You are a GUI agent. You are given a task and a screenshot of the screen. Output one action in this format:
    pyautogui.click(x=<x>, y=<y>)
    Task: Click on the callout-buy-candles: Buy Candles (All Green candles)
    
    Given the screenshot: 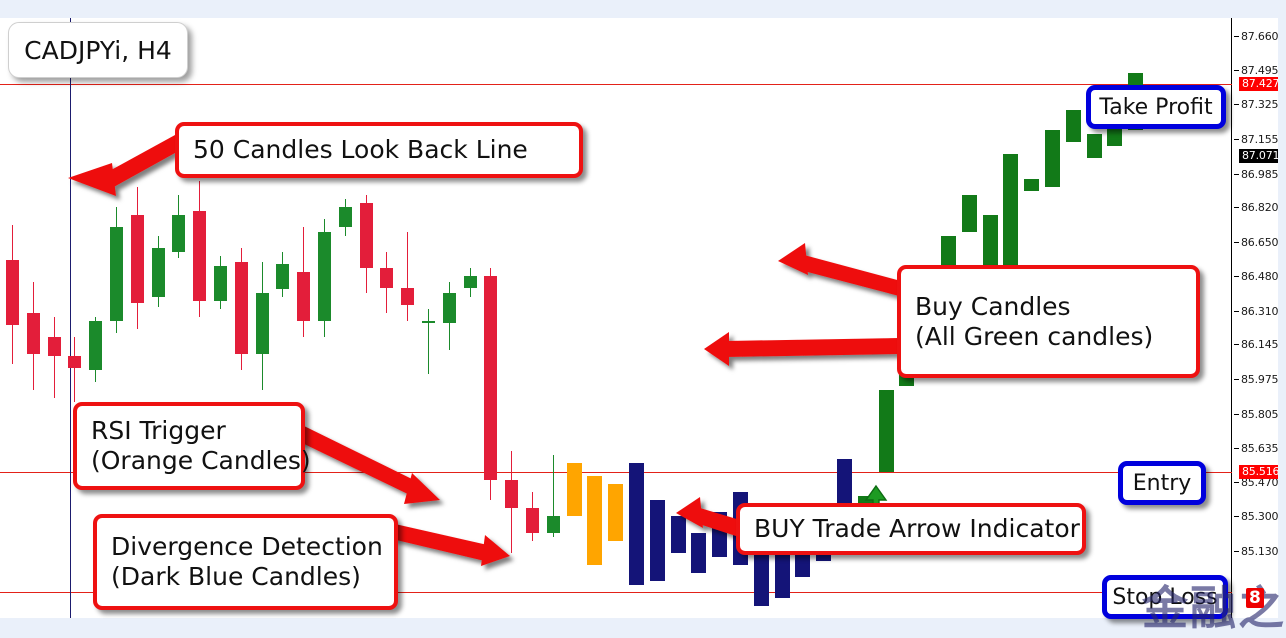 What is the action you would take?
    pyautogui.click(x=1048, y=321)
    